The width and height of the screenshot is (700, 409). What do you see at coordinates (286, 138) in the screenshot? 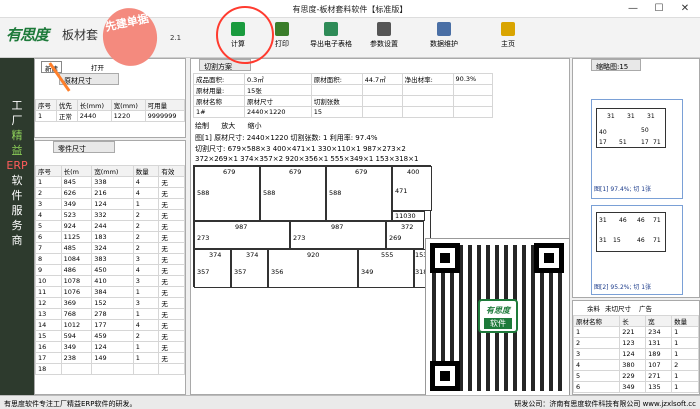
I see `cut-desc-1: 图[1] 原材尺寸: 2440×1220 切割张数: 1 利用率: 97.4%` at bounding box center [286, 138].